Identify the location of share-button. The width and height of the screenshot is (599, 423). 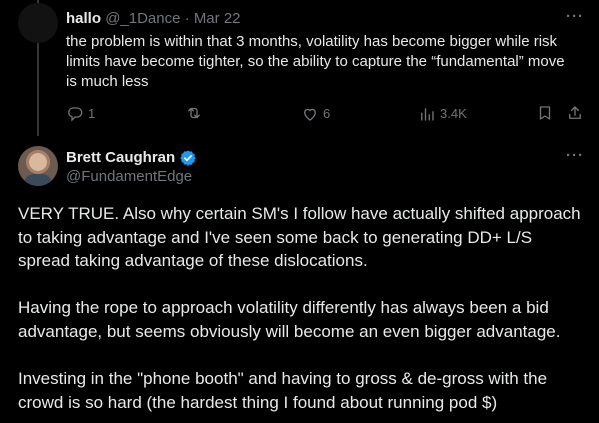
(575, 113).